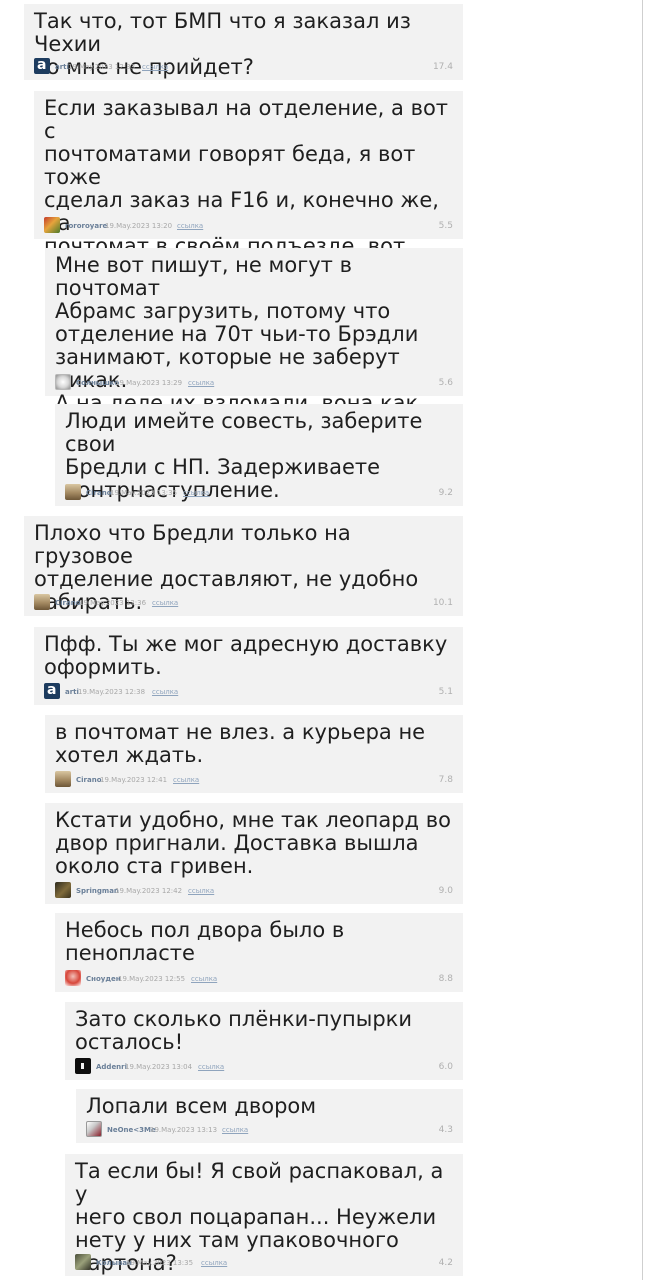  What do you see at coordinates (442, 67) in the screenshot?
I see `comment-rating: 17.4` at bounding box center [442, 67].